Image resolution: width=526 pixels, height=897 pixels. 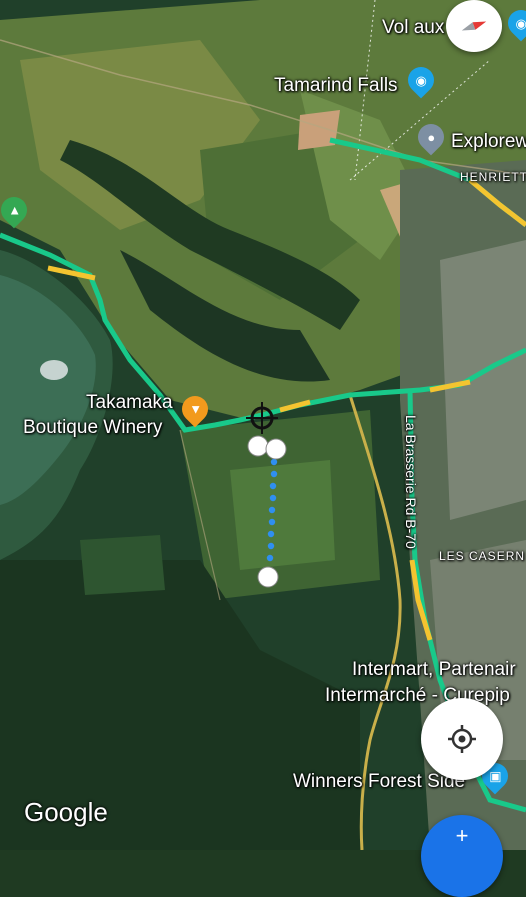 I want to click on place-label-takamaka: Takamaka, so click(x=129, y=403).